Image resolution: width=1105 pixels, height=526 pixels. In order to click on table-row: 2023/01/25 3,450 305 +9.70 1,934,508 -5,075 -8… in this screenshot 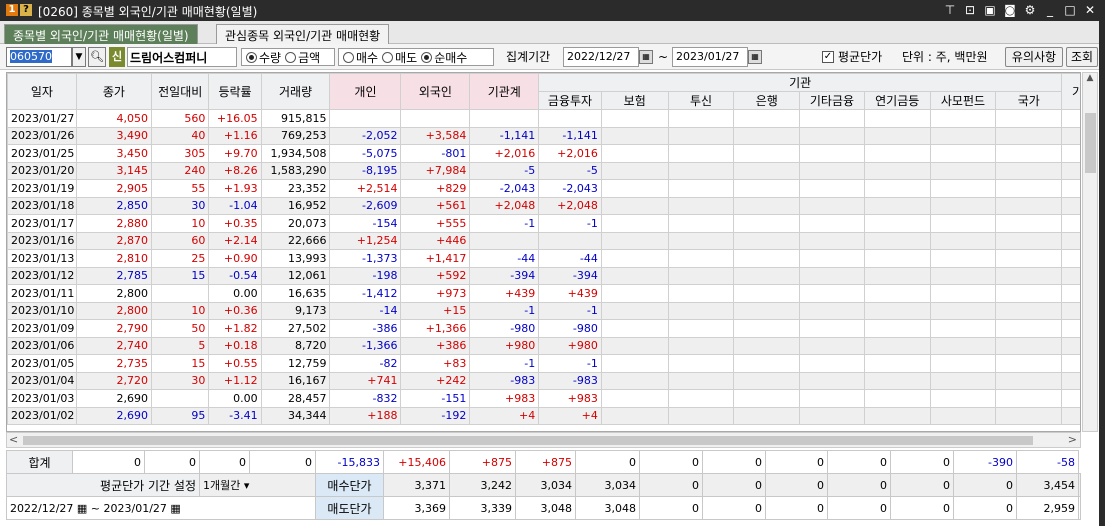, I will do `click(543, 153)`.